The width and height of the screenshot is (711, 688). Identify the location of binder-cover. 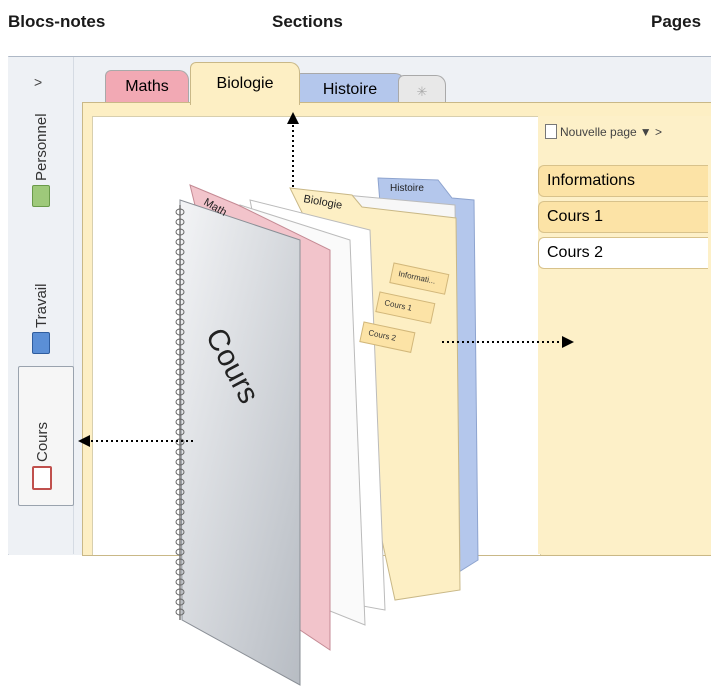
(240, 442).